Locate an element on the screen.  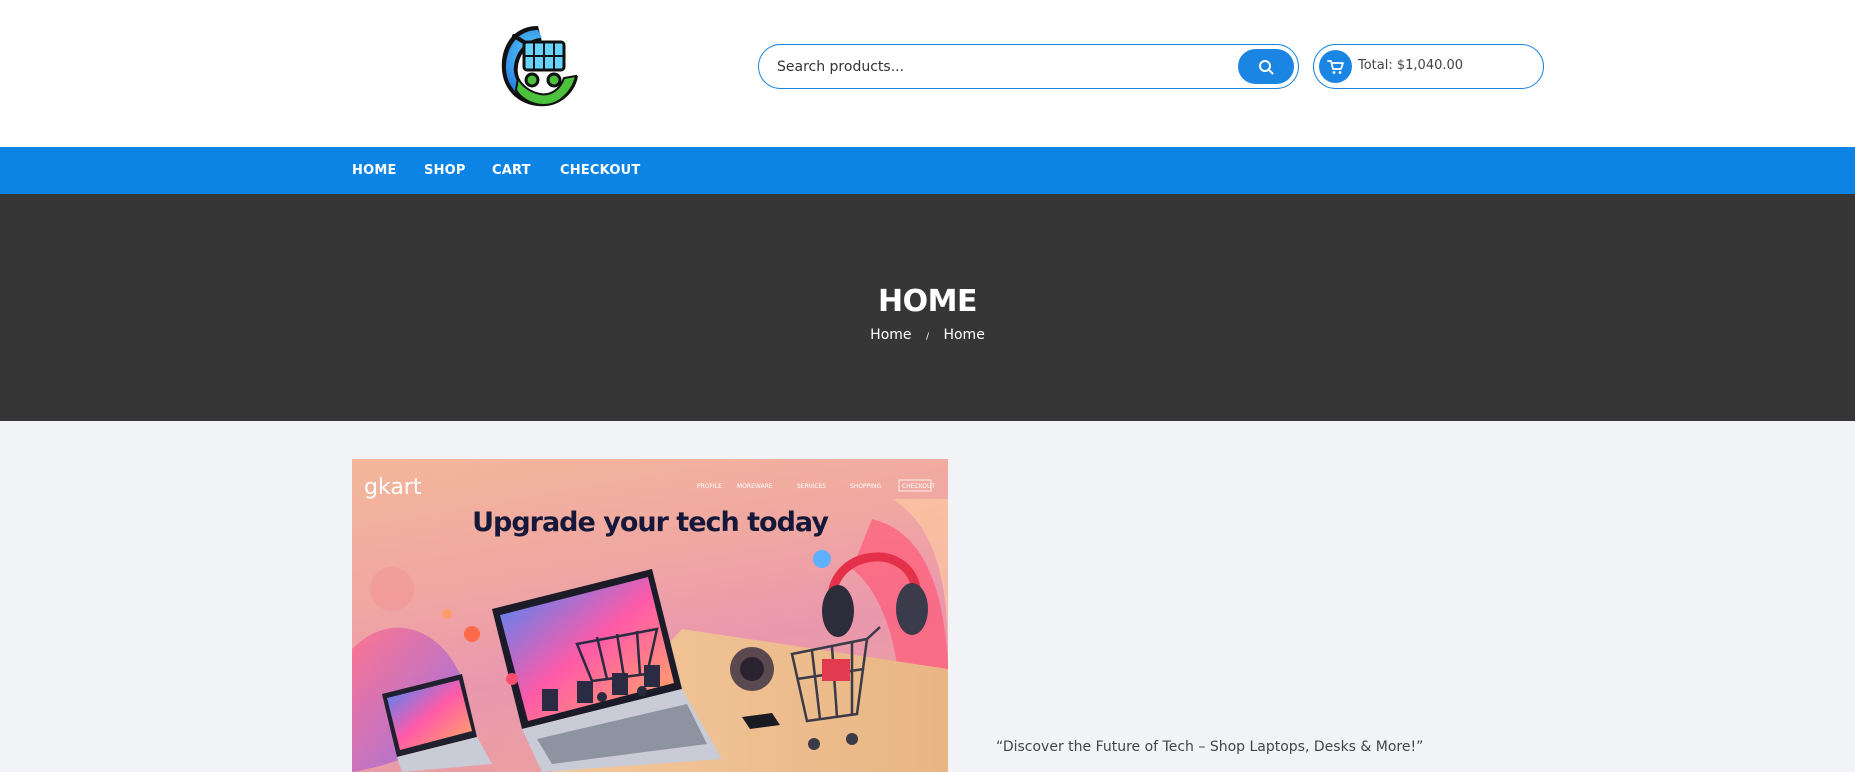
breadcrumb-current: Home is located at coordinates (964, 335).